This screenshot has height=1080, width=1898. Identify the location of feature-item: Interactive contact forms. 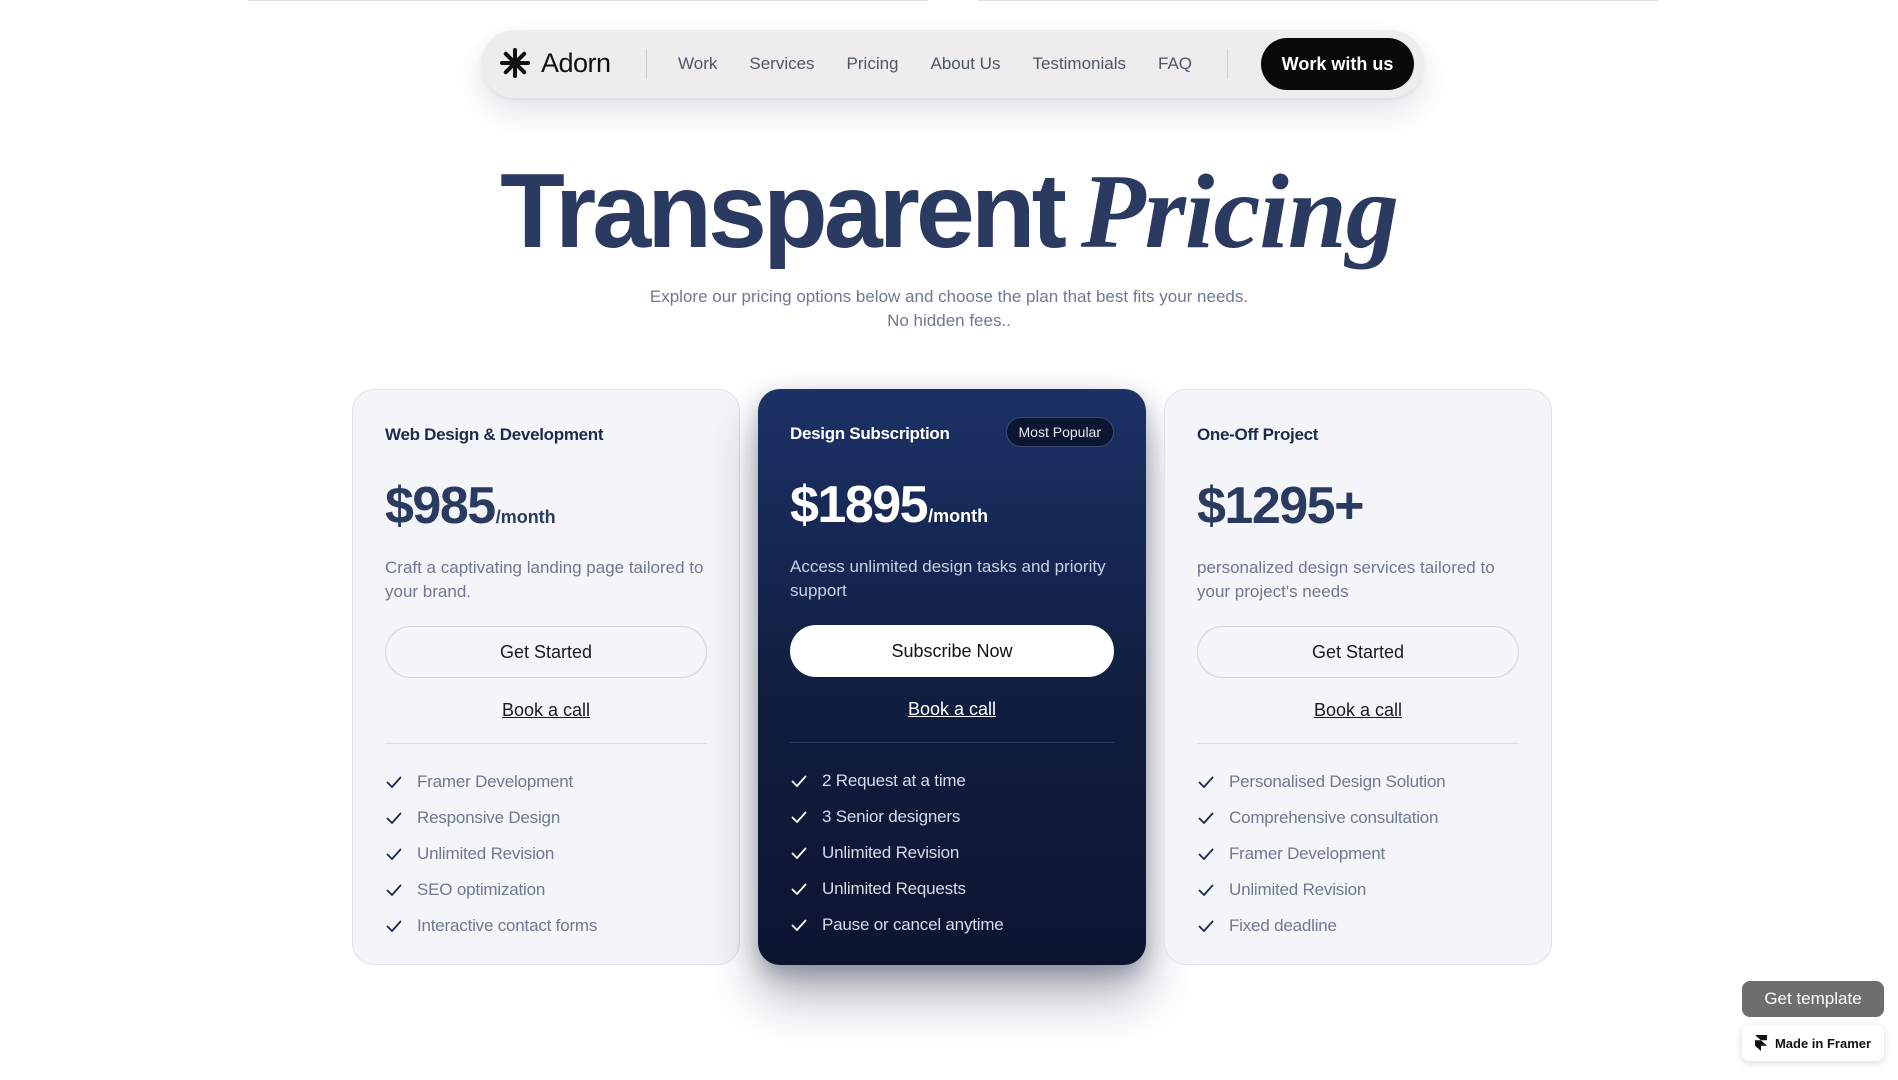
(546, 926).